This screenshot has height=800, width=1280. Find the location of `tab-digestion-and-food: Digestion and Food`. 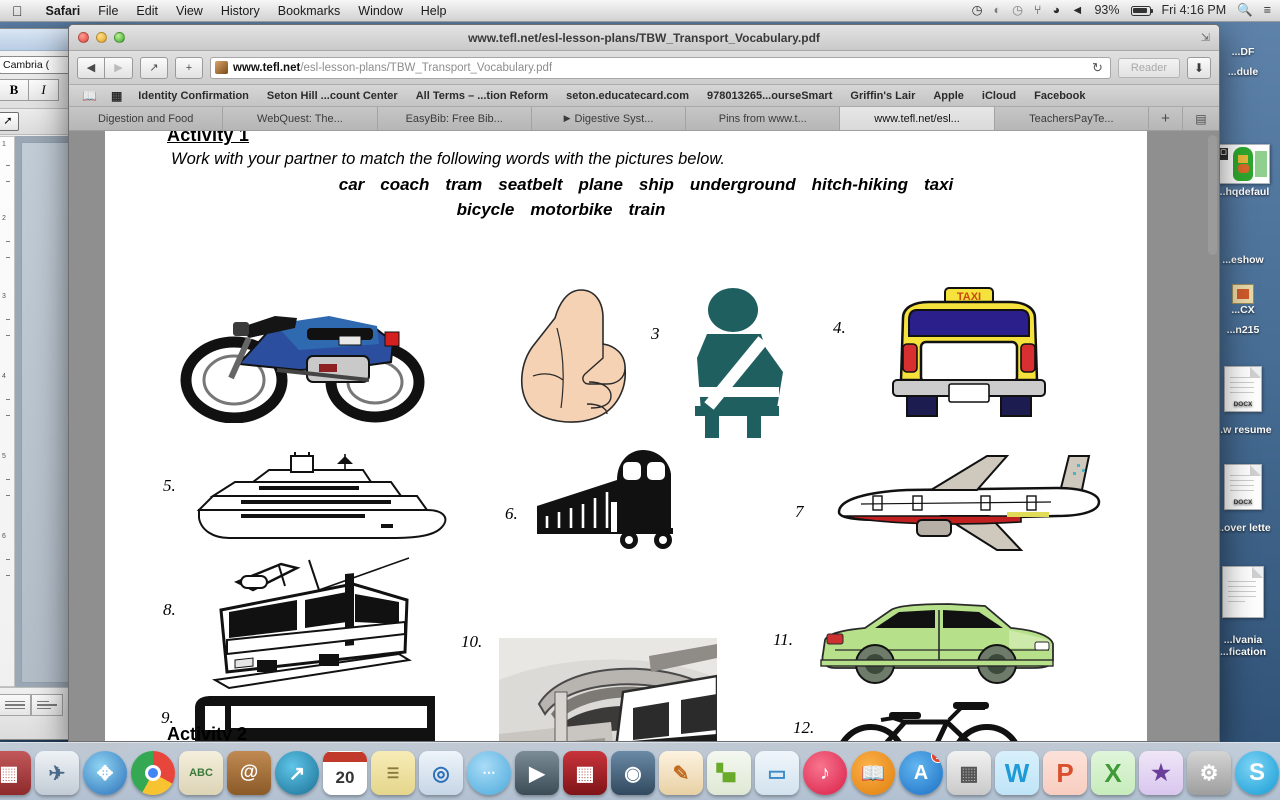

tab-digestion-and-food: Digestion and Food is located at coordinates (146, 118).